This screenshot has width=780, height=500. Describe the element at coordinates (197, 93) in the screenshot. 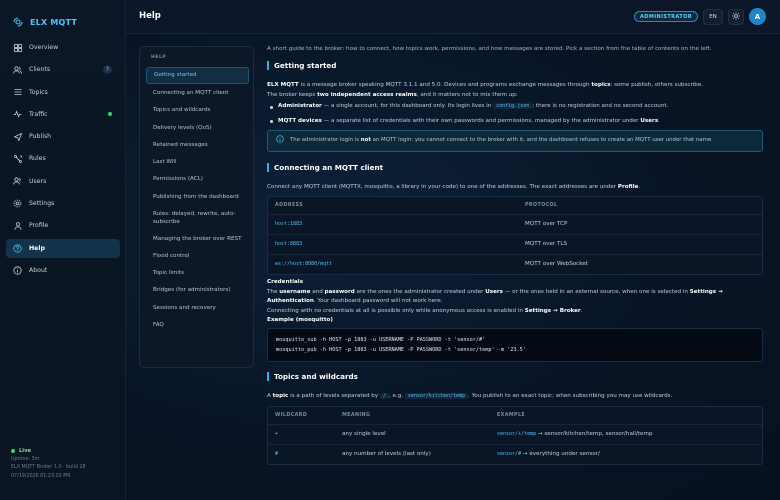

I see `toc-item-connecting: Connecting an MQTT client` at that location.